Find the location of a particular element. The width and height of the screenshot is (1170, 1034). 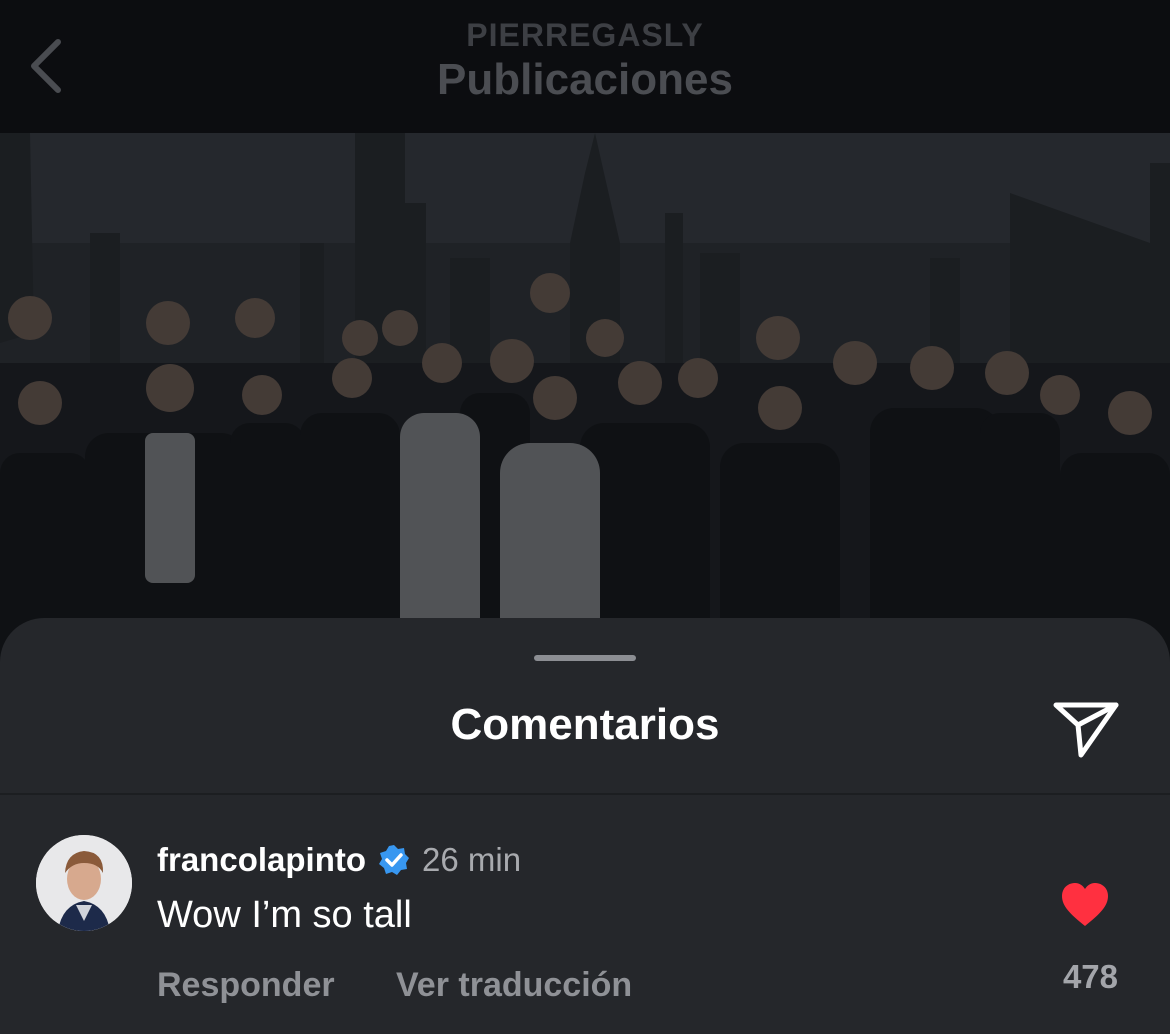

page-title: Publicaciones is located at coordinates (585, 79).